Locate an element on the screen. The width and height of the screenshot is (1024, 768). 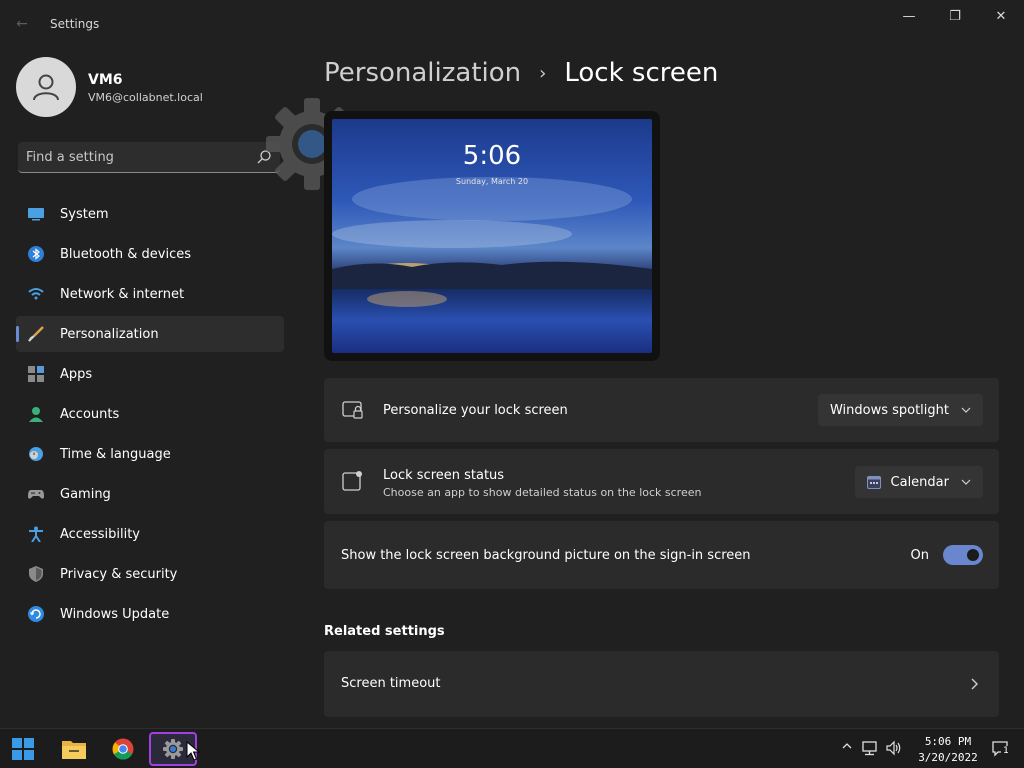
sidebar-item-label: Windows Update is located at coordinates (115, 614).